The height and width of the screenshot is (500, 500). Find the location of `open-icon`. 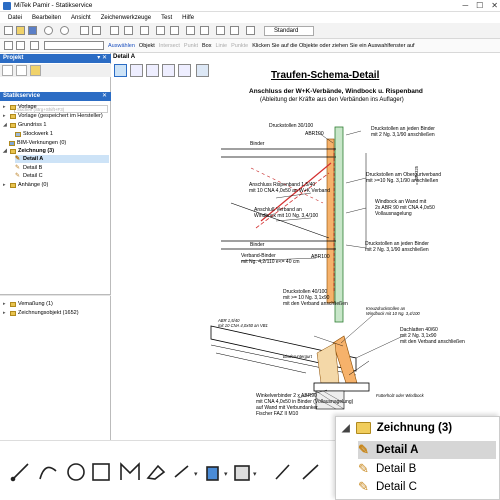

open-icon is located at coordinates (20, 30).